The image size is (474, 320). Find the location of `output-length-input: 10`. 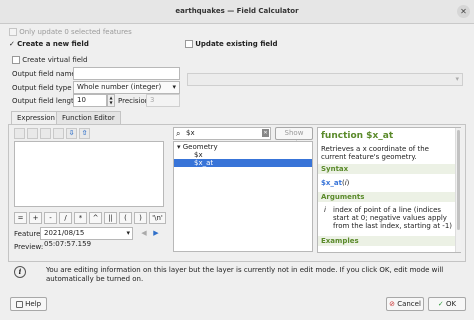

output-length-input: 10 is located at coordinates (90, 100).